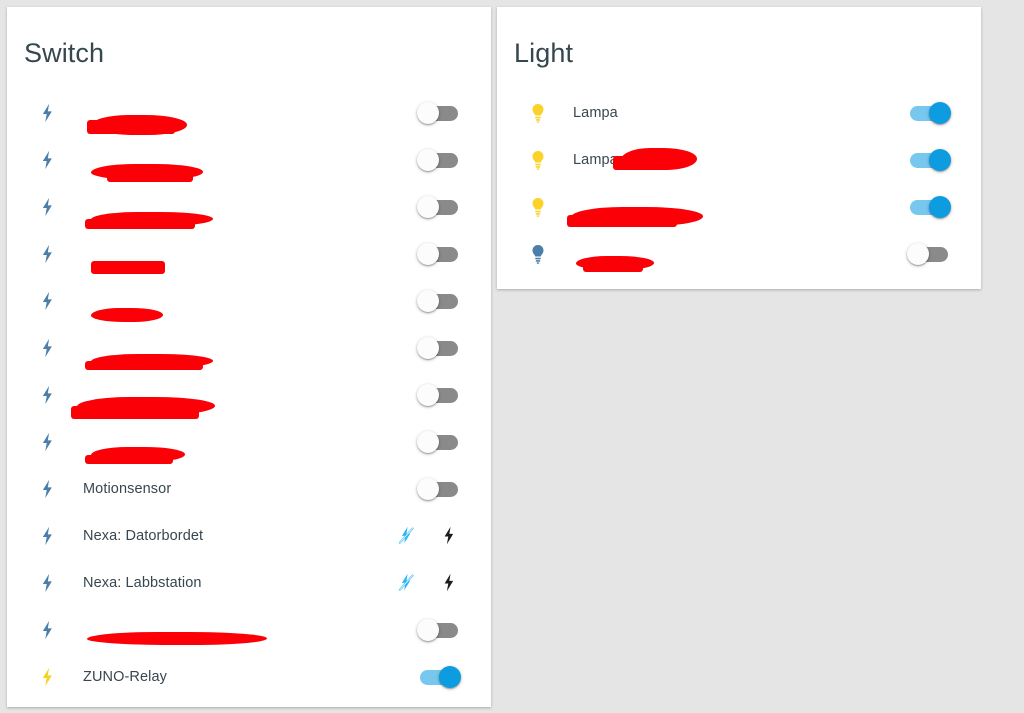 The image size is (1024, 713). I want to click on device-label-motionsensor: Motionsensor, so click(250, 489).